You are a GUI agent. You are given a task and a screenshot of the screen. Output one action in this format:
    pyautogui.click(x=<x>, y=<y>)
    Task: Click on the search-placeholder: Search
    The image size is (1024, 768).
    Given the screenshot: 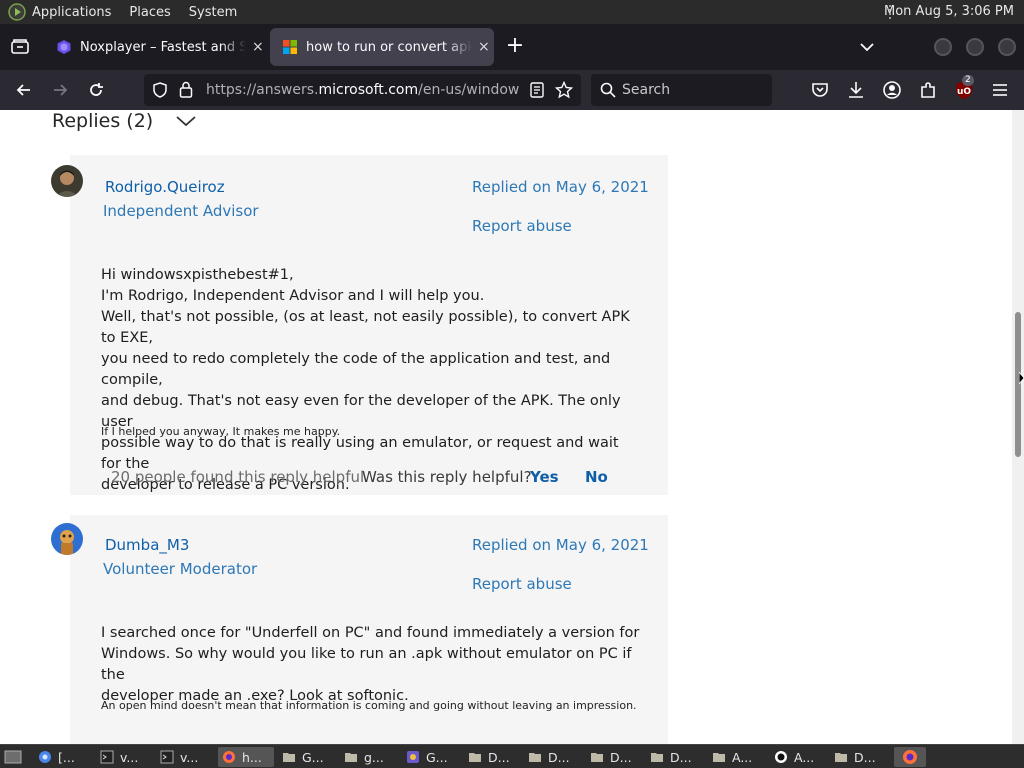 What is the action you would take?
    pyautogui.click(x=646, y=90)
    